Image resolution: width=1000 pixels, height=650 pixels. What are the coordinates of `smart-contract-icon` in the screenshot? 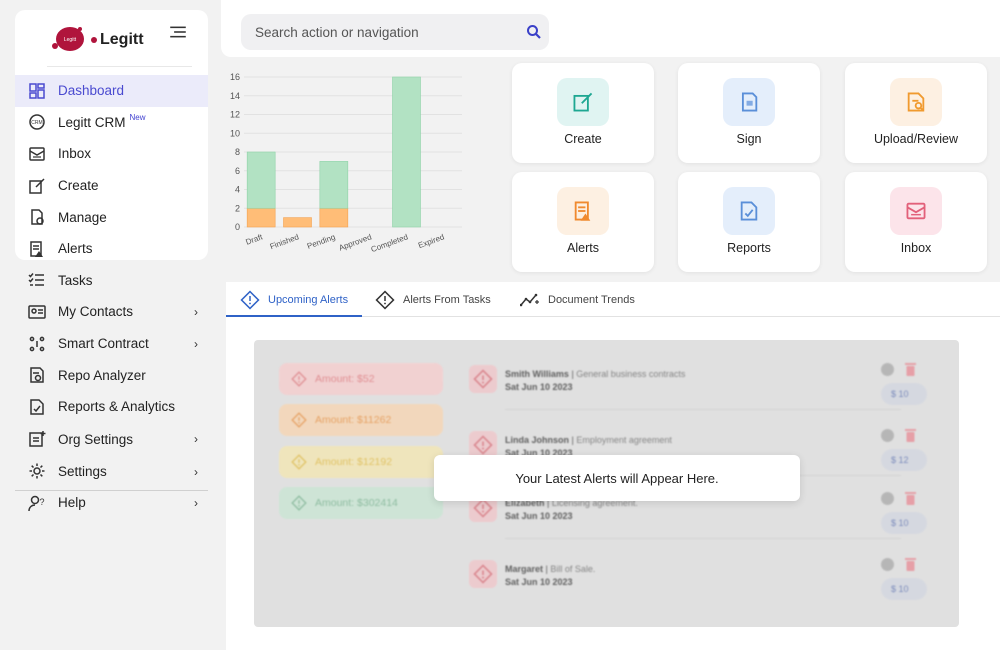 It's located at (37, 344).